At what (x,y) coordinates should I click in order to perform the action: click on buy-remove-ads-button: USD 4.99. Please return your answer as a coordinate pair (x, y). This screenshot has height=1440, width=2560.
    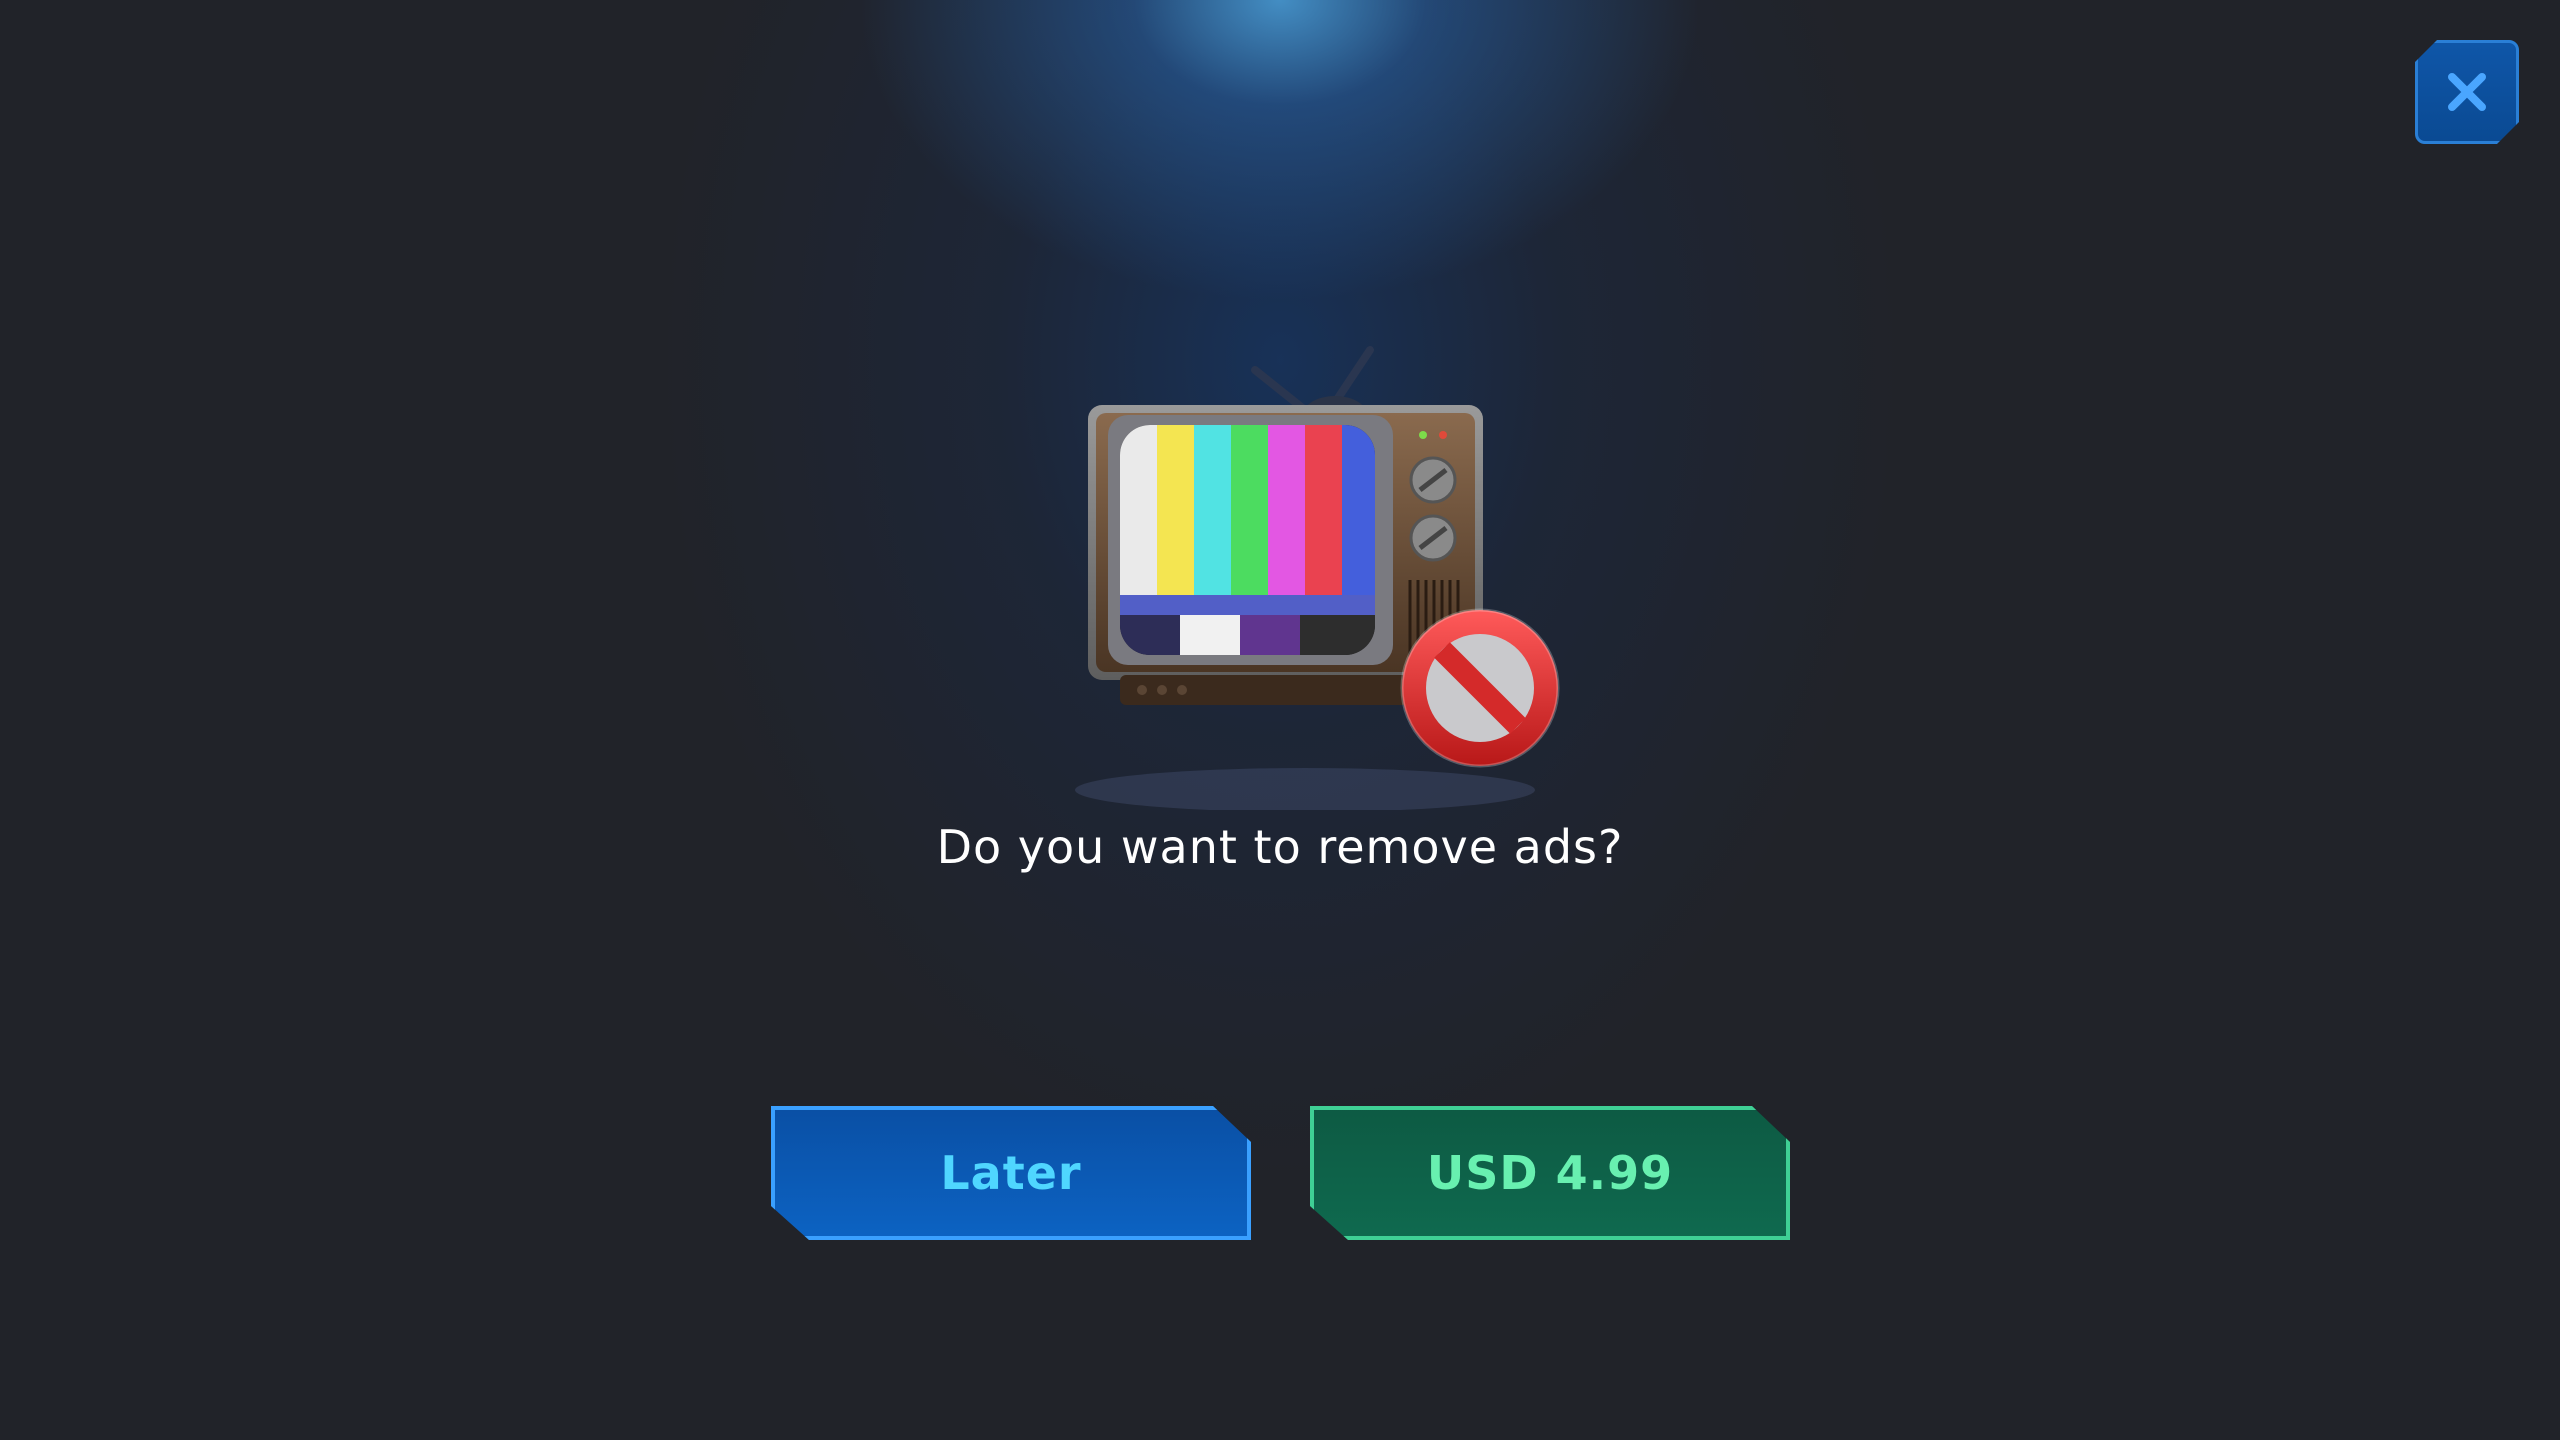
    Looking at the image, I should click on (1550, 1173).